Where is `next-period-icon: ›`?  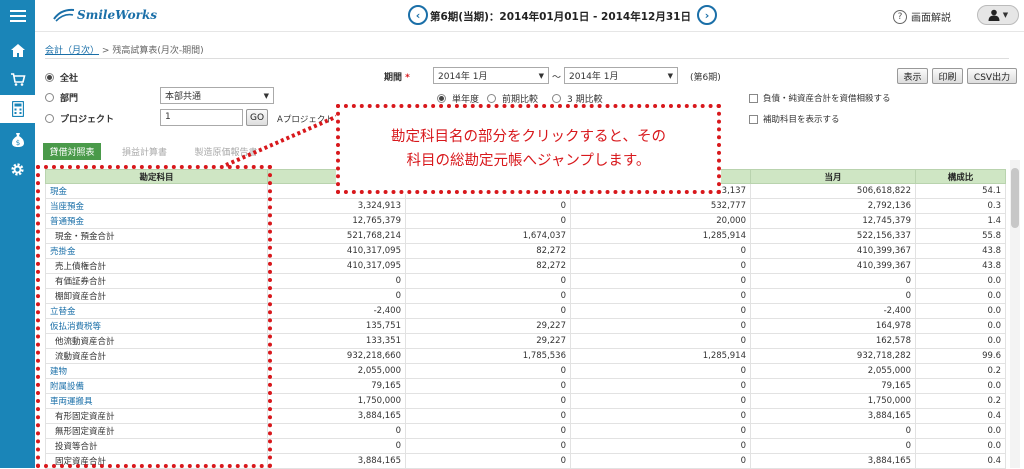
next-period-icon: › is located at coordinates (707, 15).